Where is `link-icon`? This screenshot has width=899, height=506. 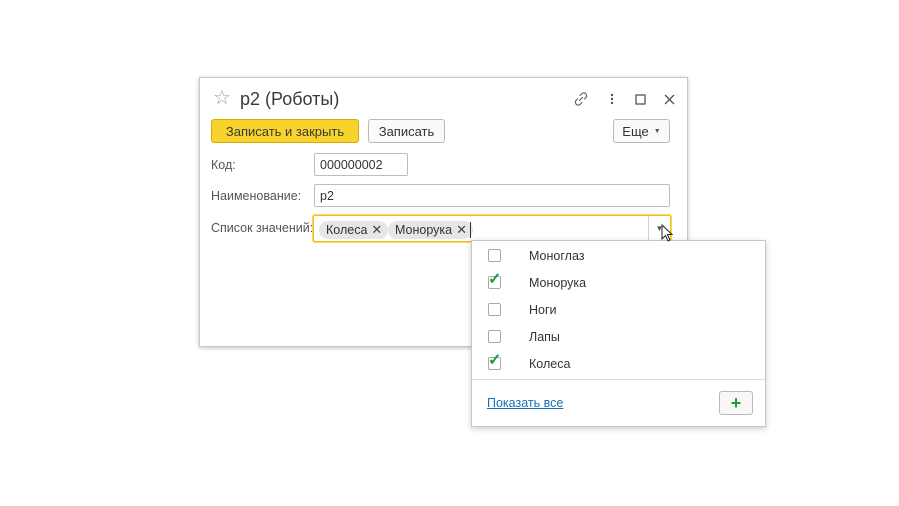
link-icon is located at coordinates (581, 99).